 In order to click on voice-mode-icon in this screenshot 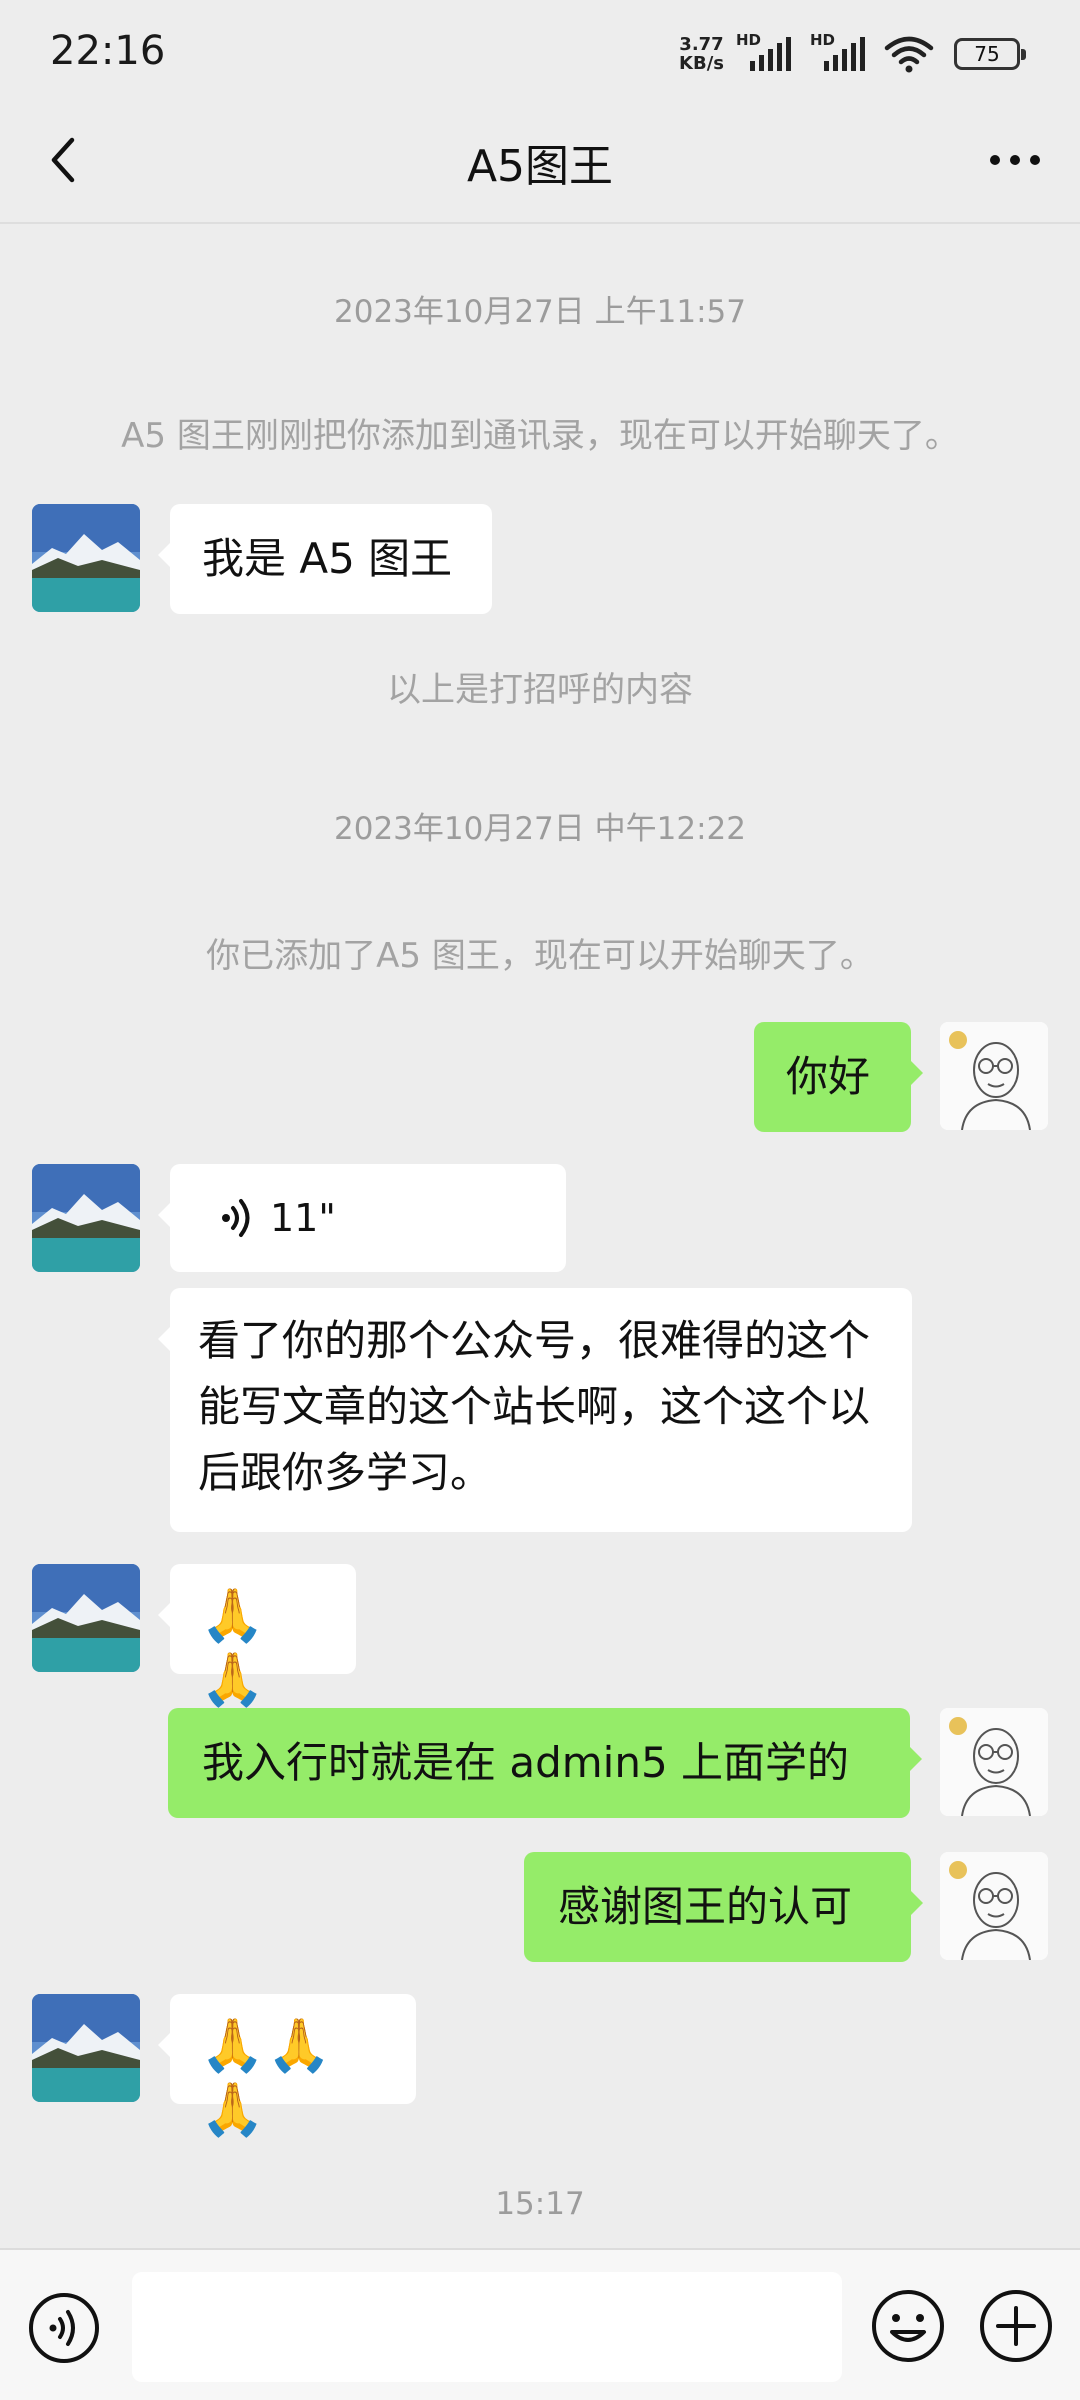, I will do `click(64, 2328)`.